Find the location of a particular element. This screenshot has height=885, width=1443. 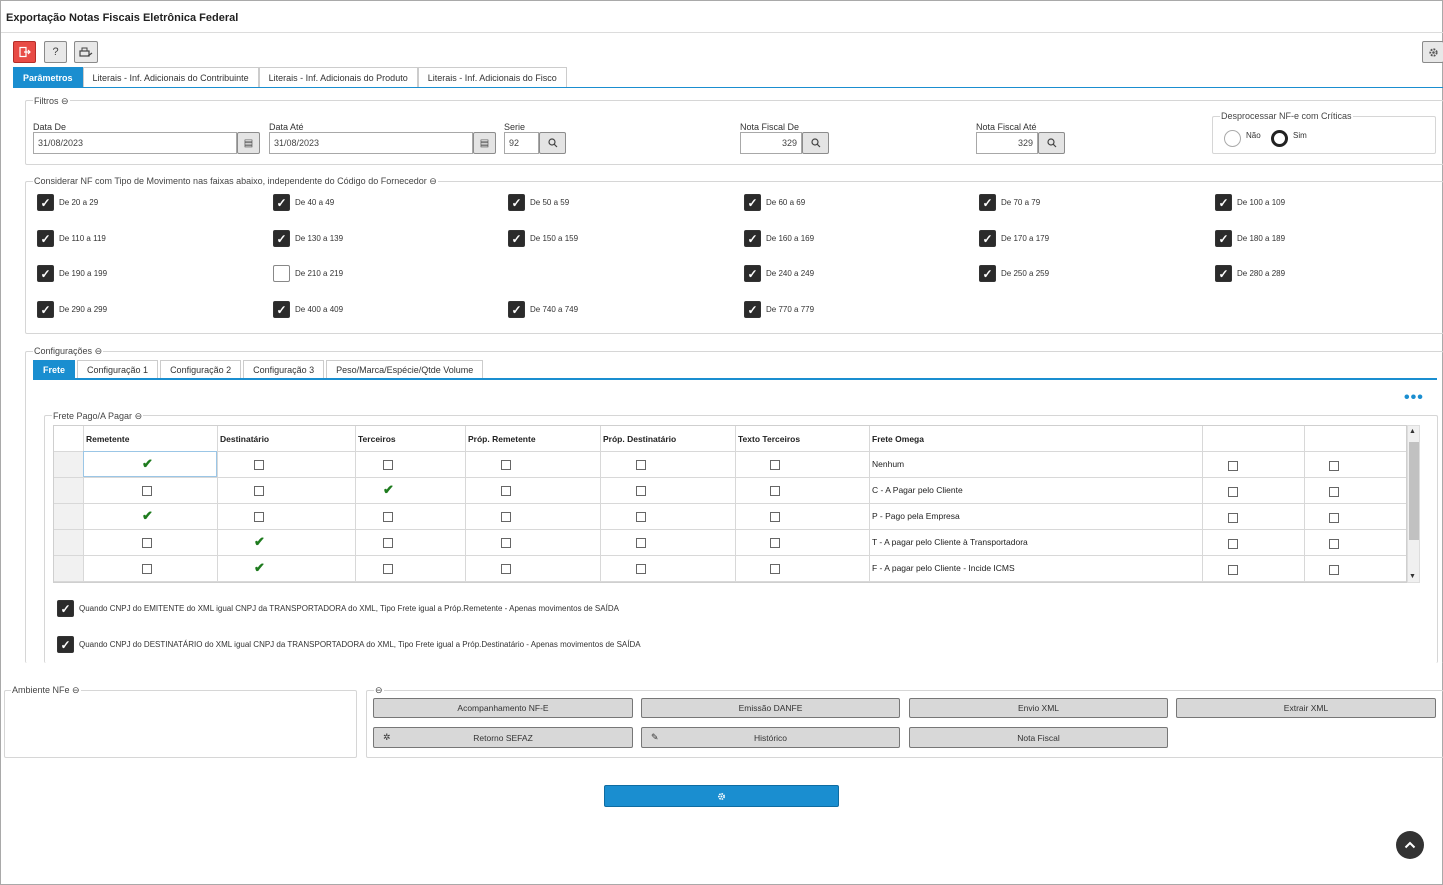

data-de-calendar-button: ▤ is located at coordinates (248, 143).